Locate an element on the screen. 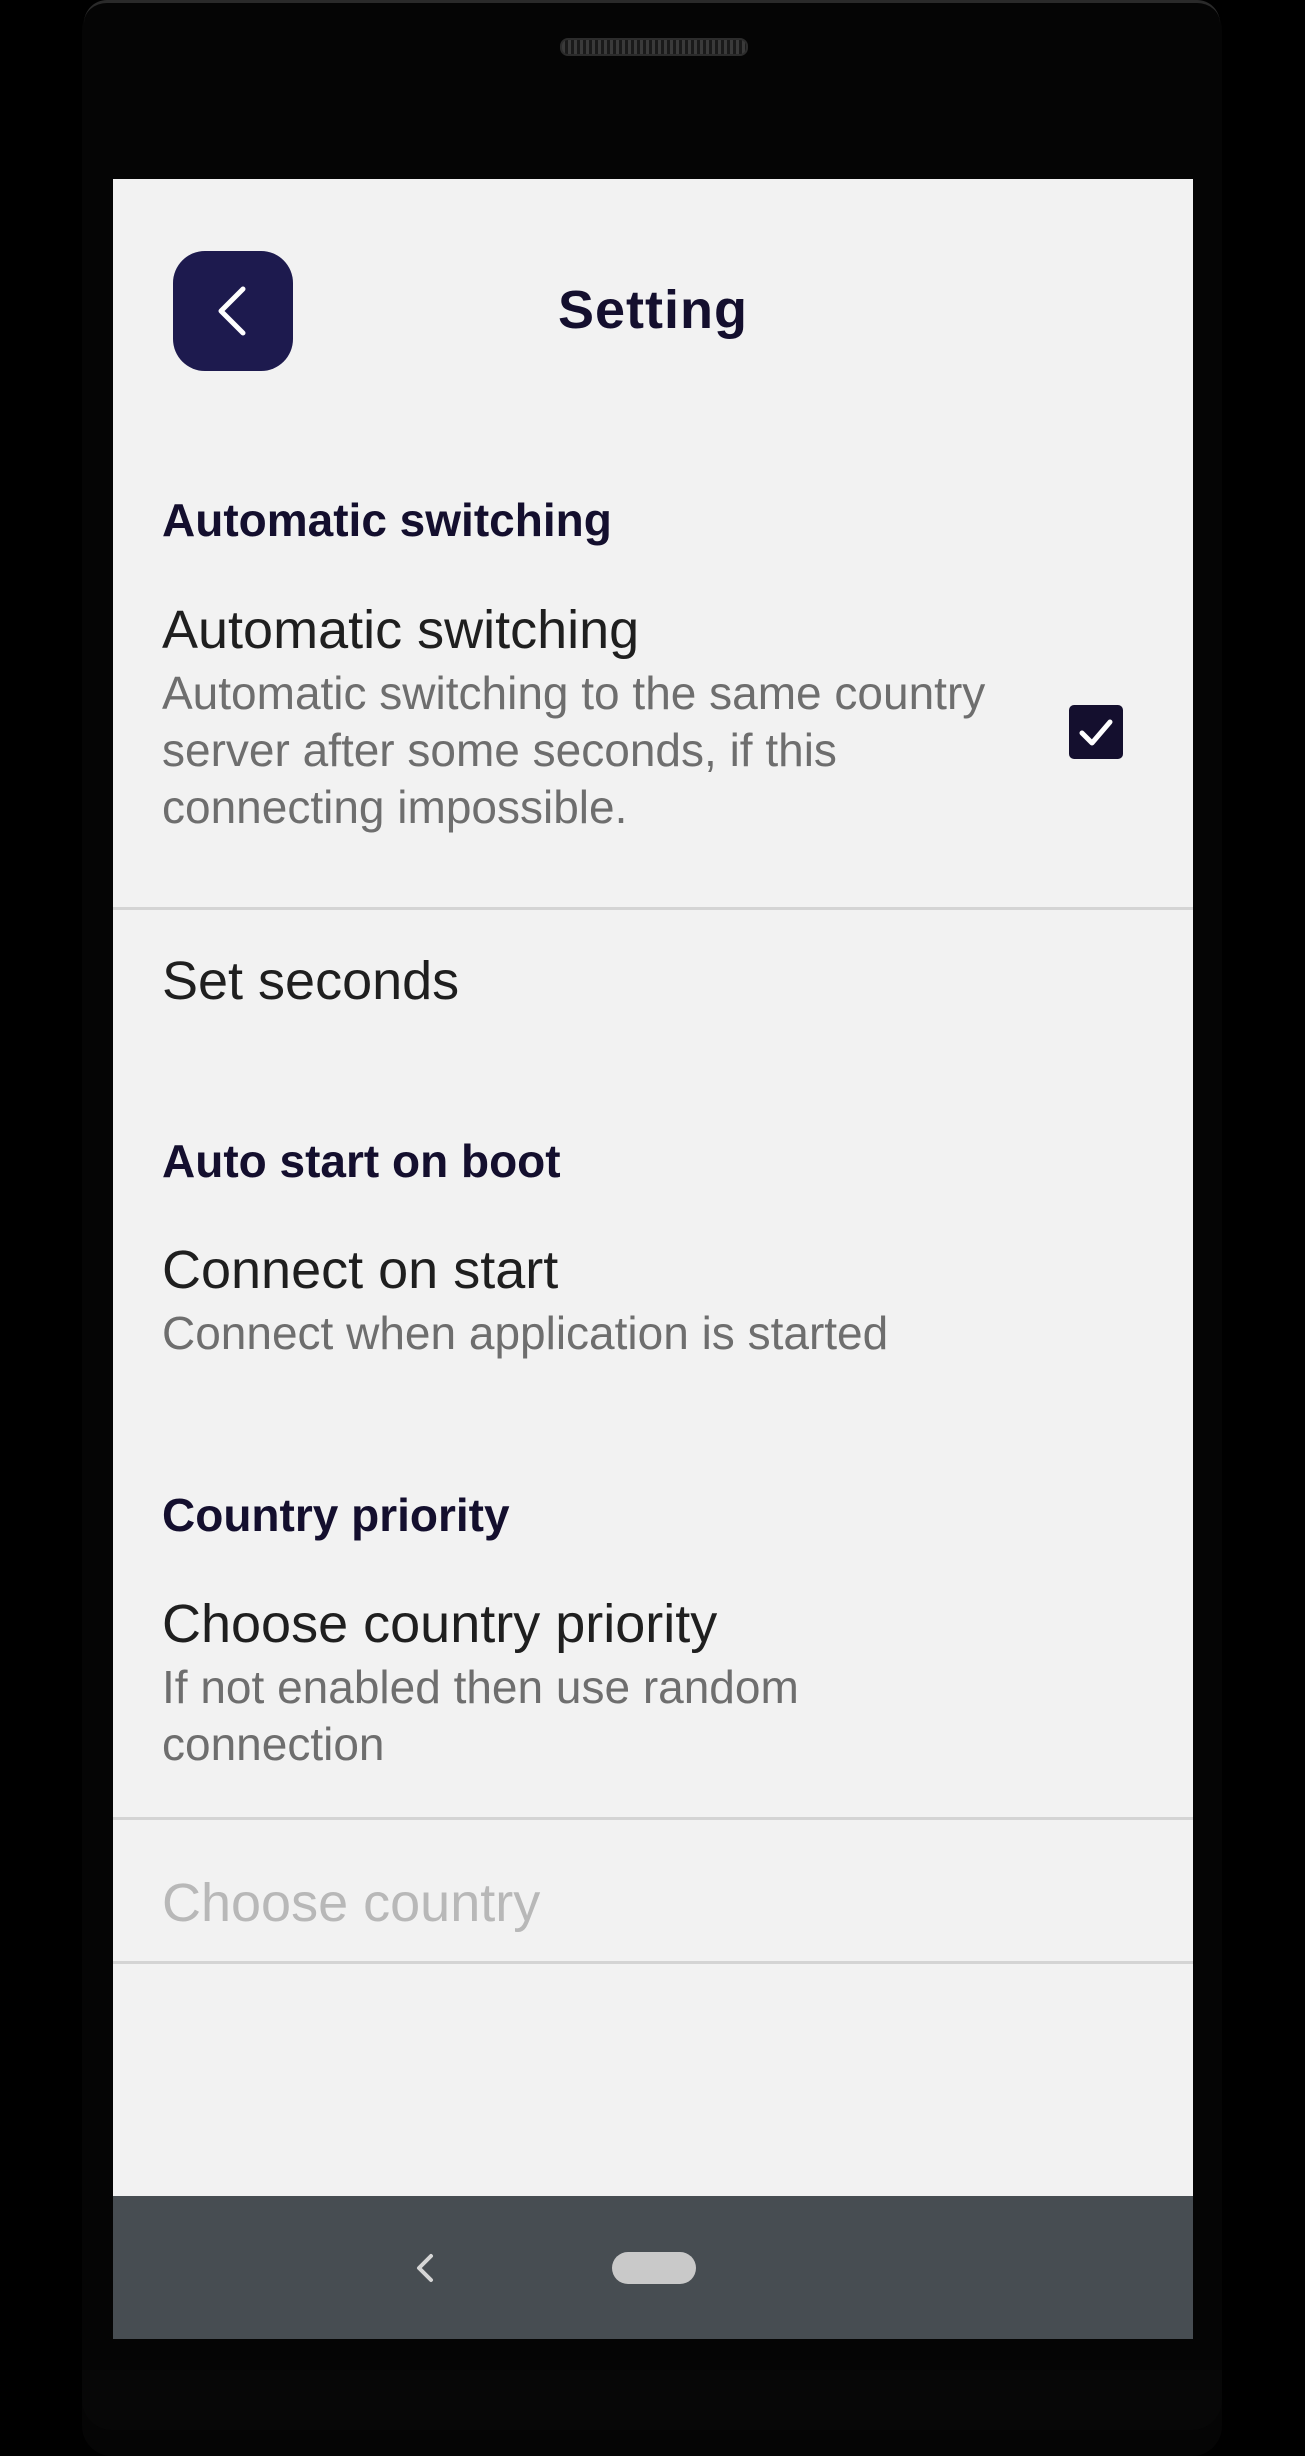 This screenshot has width=1305, height=2456. automatic-switching-checkbox is located at coordinates (1096, 732).